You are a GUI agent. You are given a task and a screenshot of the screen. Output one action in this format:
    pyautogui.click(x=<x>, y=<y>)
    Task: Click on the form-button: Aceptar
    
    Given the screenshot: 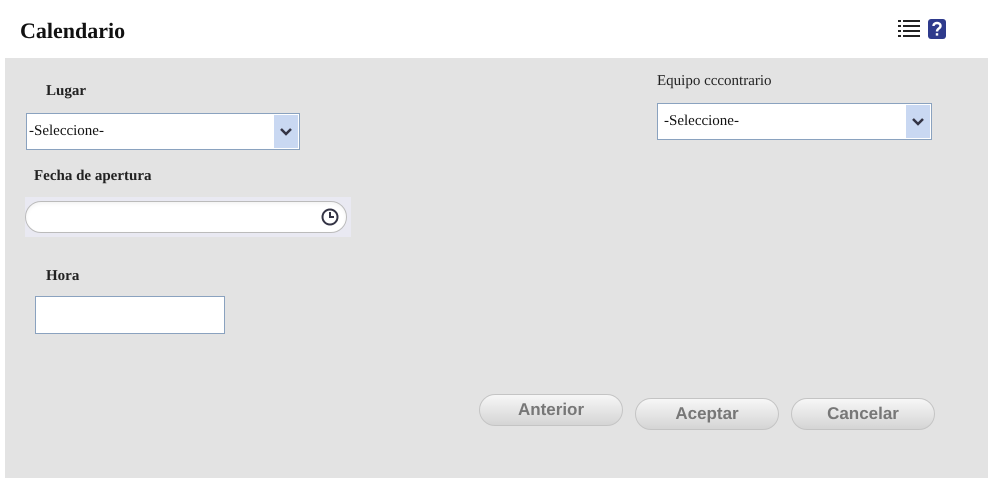 What is the action you would take?
    pyautogui.click(x=707, y=414)
    